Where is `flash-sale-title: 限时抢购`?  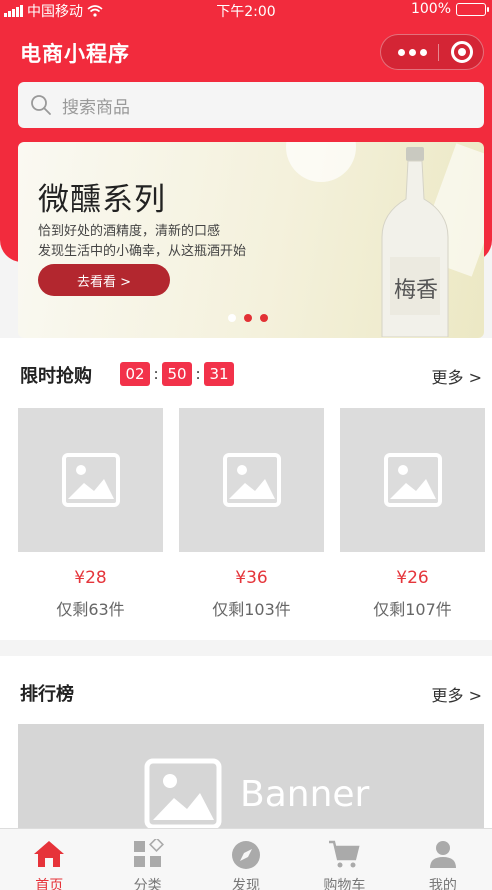 flash-sale-title: 限时抢购 is located at coordinates (56, 376).